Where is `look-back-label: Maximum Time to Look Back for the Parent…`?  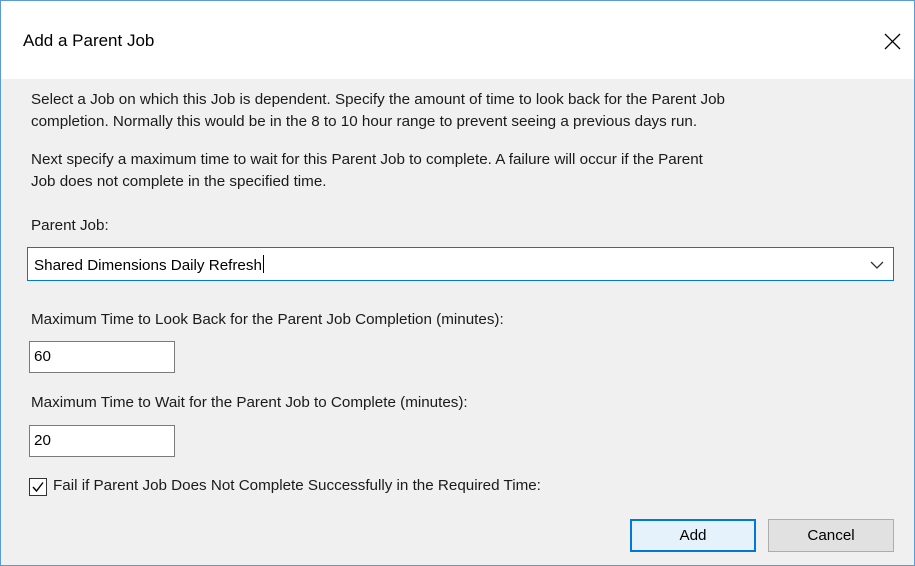 look-back-label: Maximum Time to Look Back for the Parent… is located at coordinates (267, 319).